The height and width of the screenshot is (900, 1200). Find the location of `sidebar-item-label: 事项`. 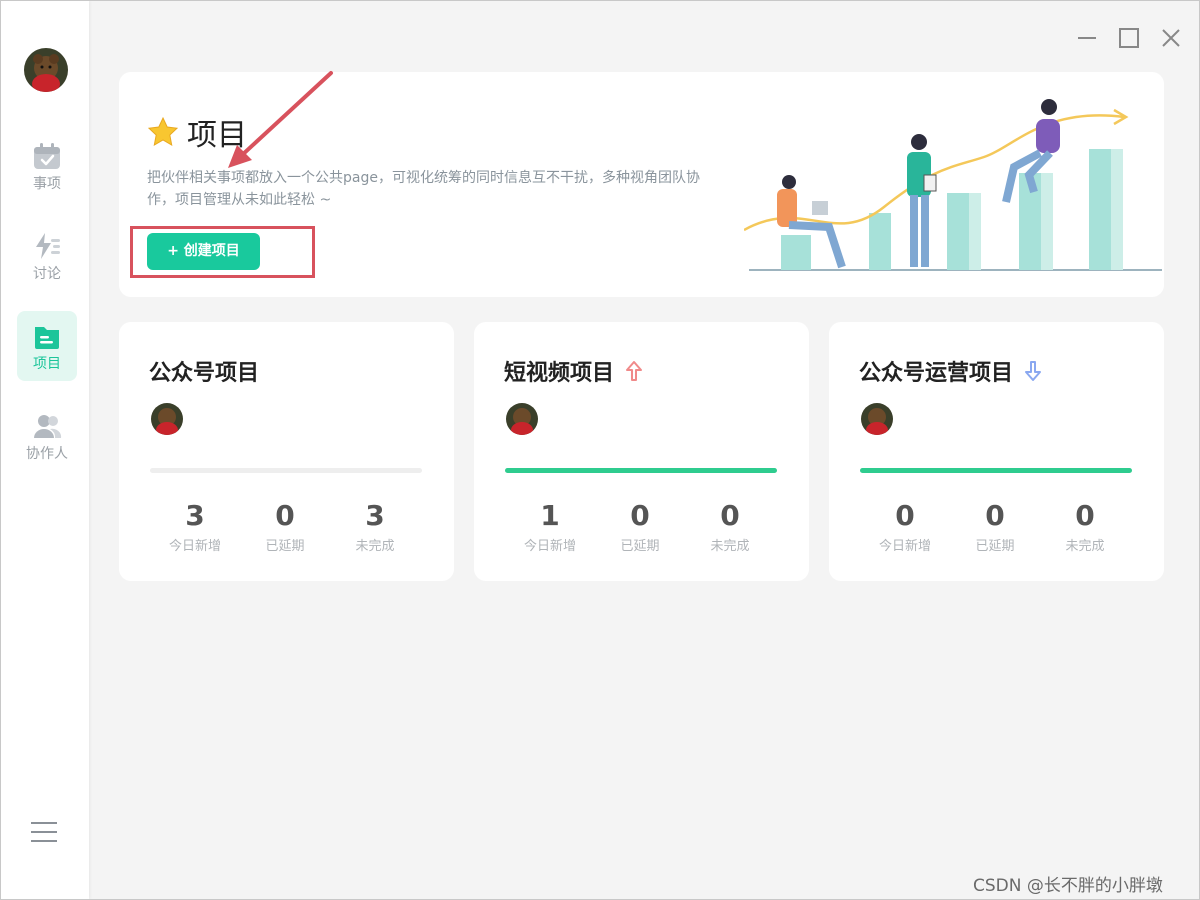

sidebar-item-label: 事项 is located at coordinates (47, 184).